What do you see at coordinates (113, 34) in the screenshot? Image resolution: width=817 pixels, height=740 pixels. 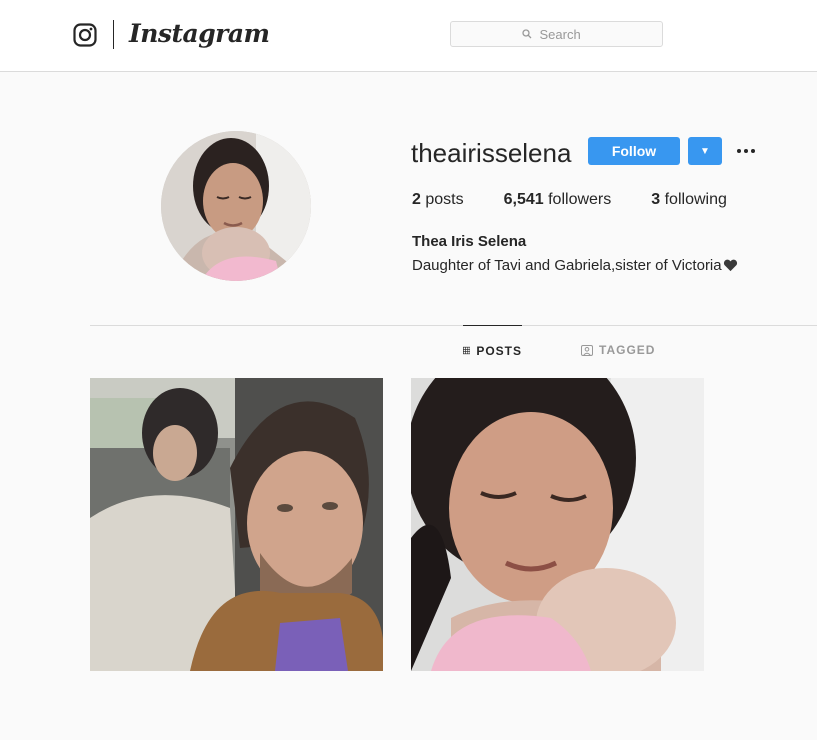 I see `brand-divider` at bounding box center [113, 34].